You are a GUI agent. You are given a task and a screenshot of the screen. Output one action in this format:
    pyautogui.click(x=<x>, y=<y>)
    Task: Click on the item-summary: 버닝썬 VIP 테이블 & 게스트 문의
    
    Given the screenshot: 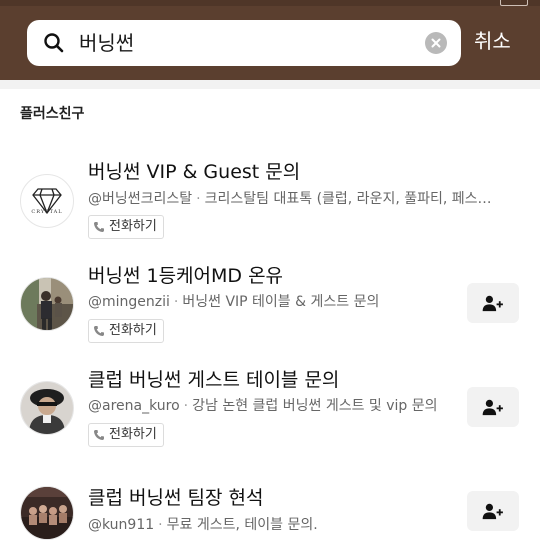 What is the action you would take?
    pyautogui.click(x=281, y=302)
    